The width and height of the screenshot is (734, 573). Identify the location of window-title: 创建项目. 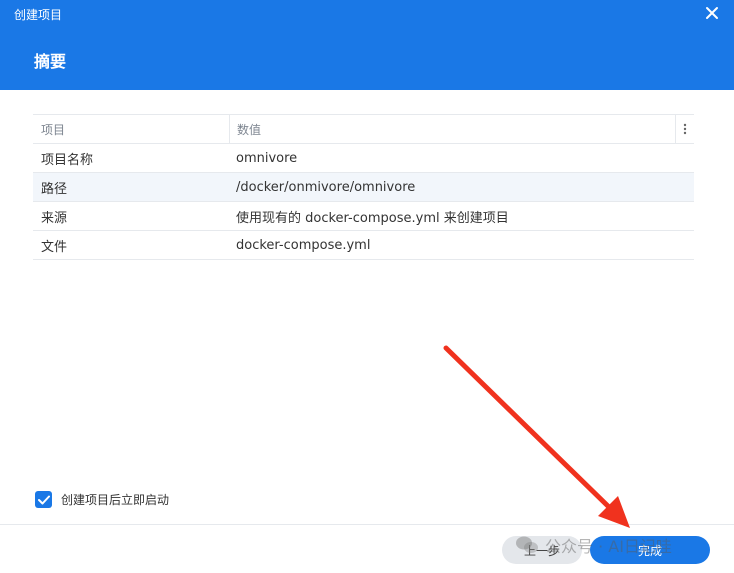
(38, 15).